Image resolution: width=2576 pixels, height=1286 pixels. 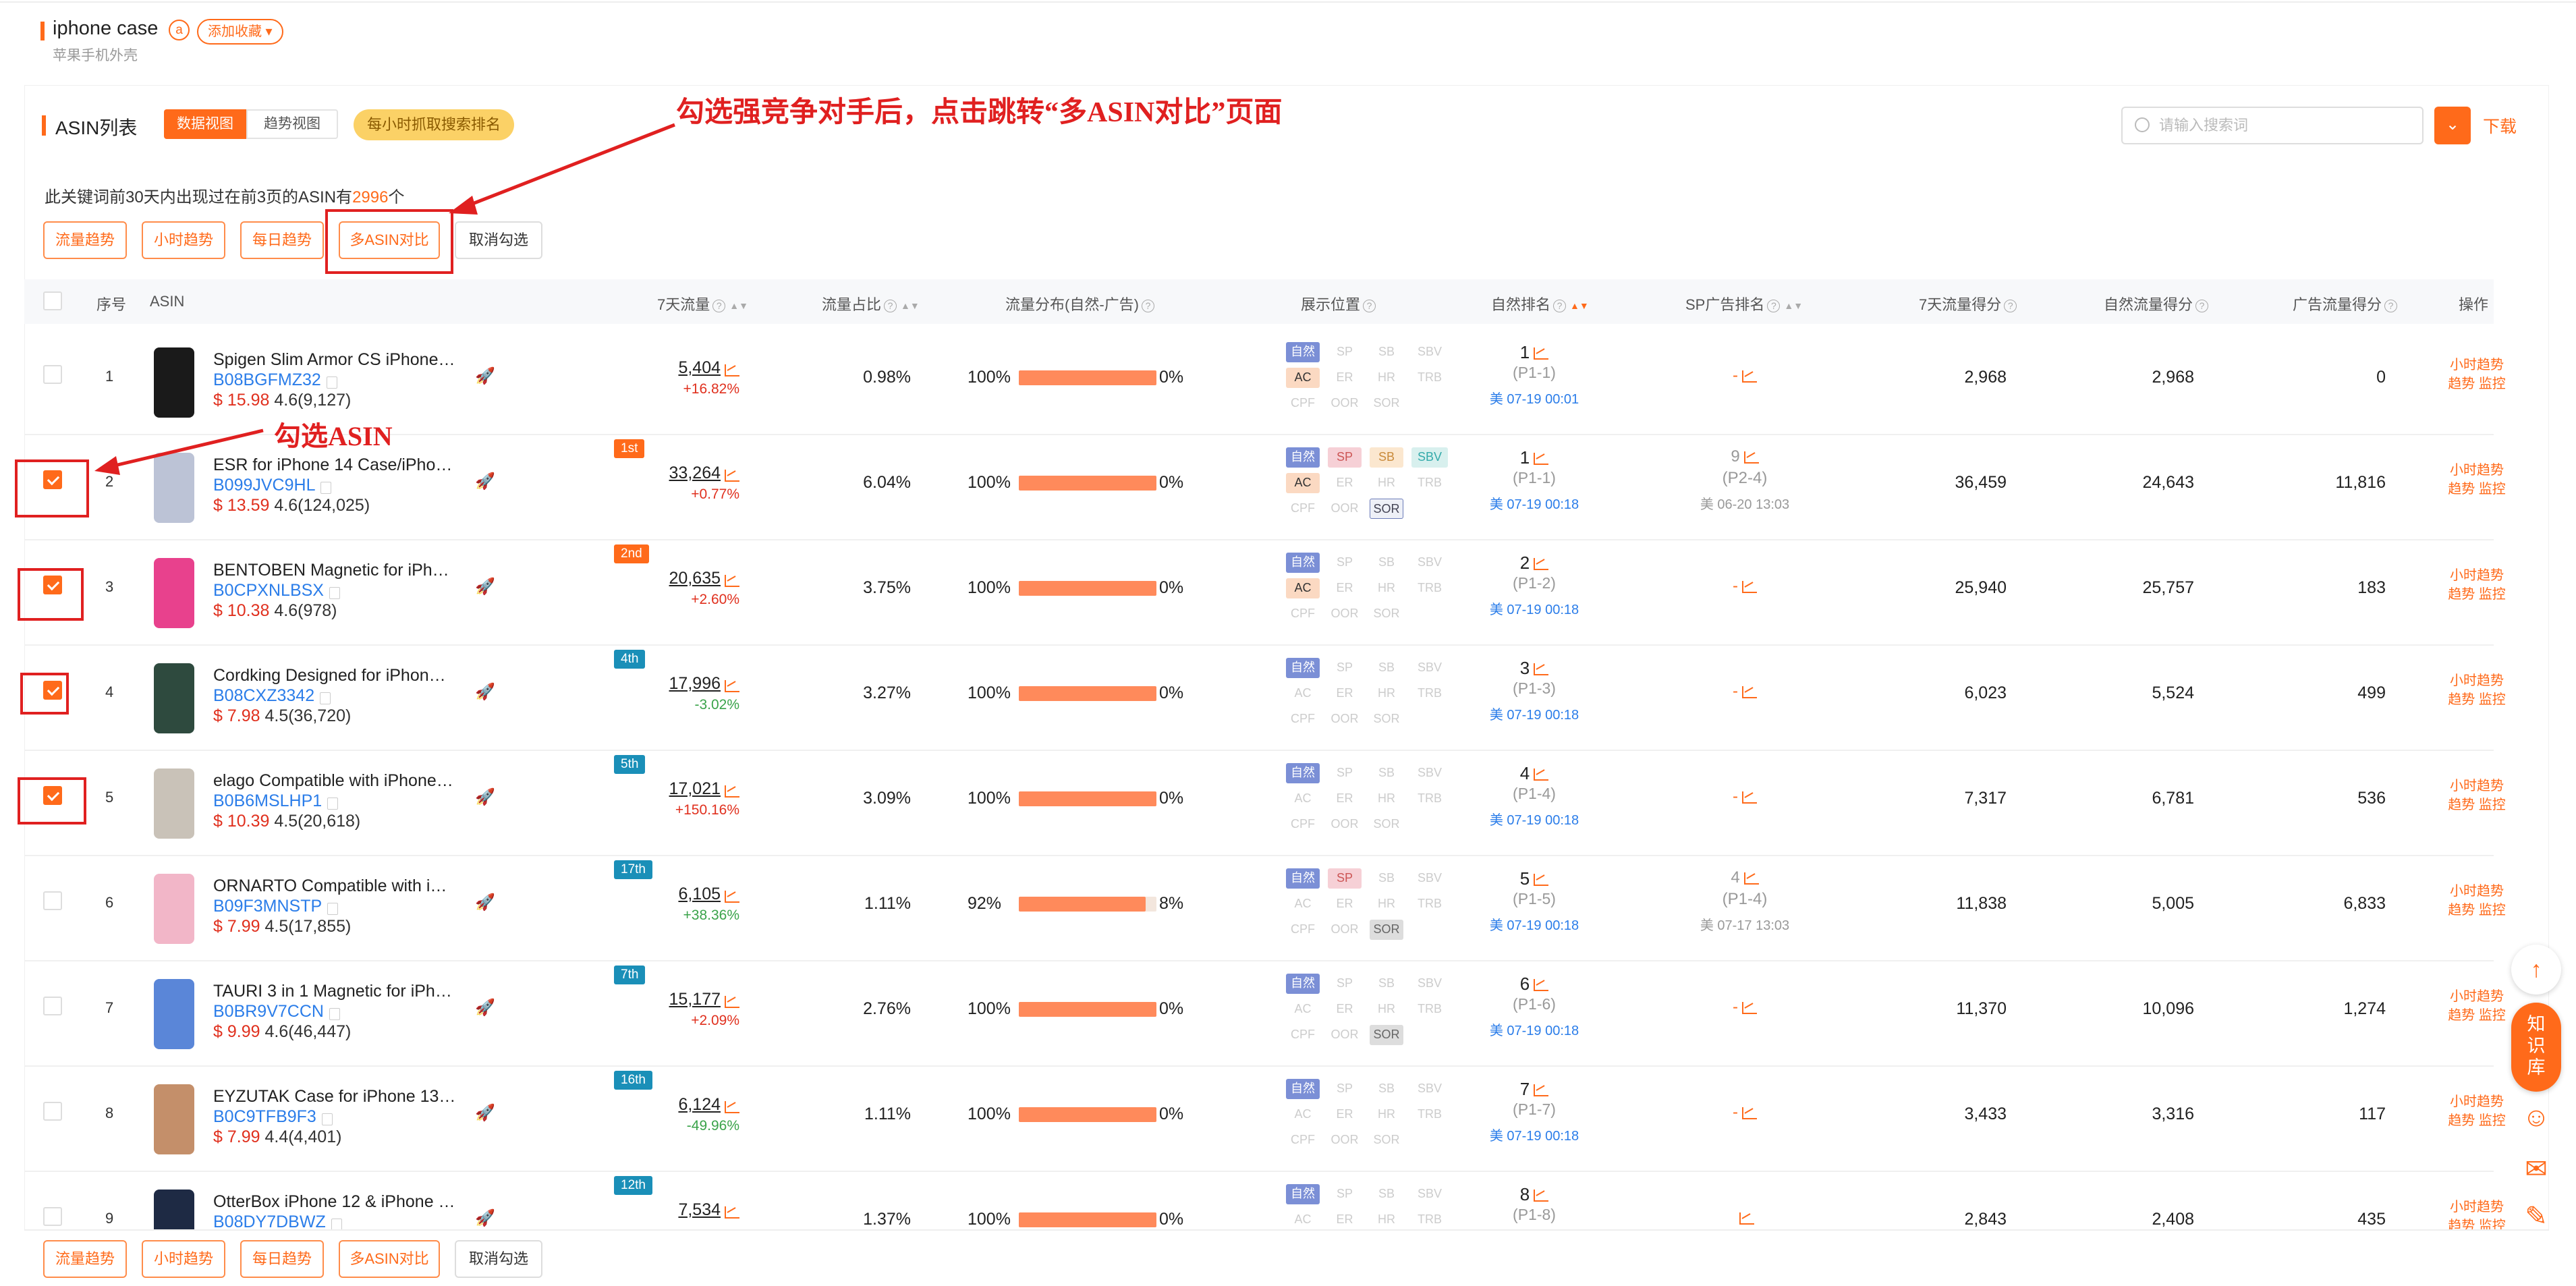 I want to click on arrow-line-top, so click(x=570, y=165).